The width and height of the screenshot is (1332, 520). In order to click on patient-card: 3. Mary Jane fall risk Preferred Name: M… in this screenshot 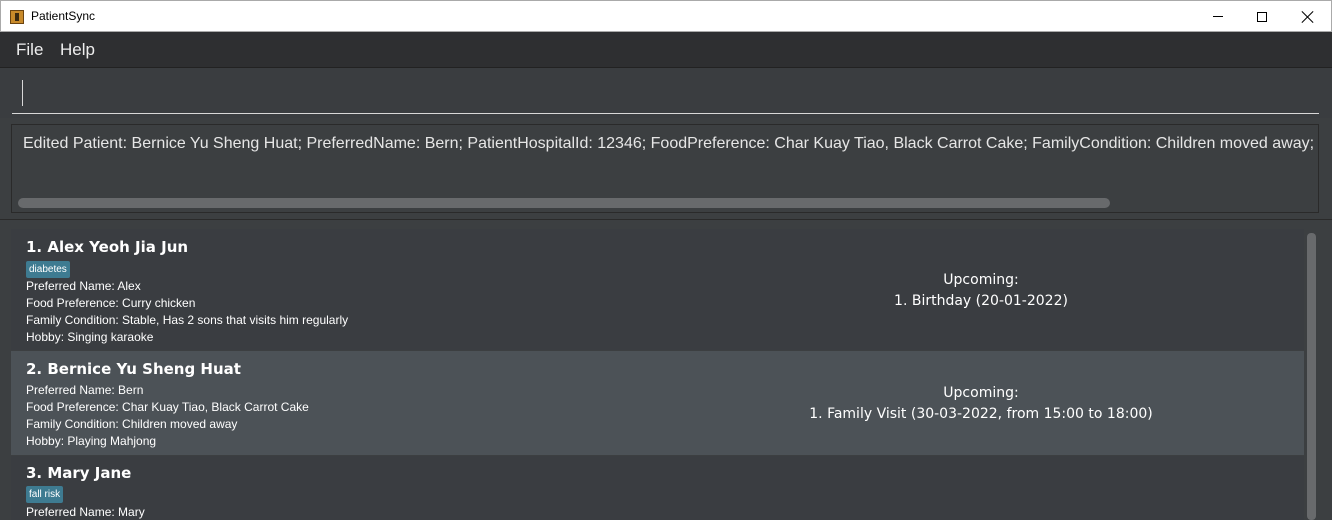, I will do `click(657, 488)`.